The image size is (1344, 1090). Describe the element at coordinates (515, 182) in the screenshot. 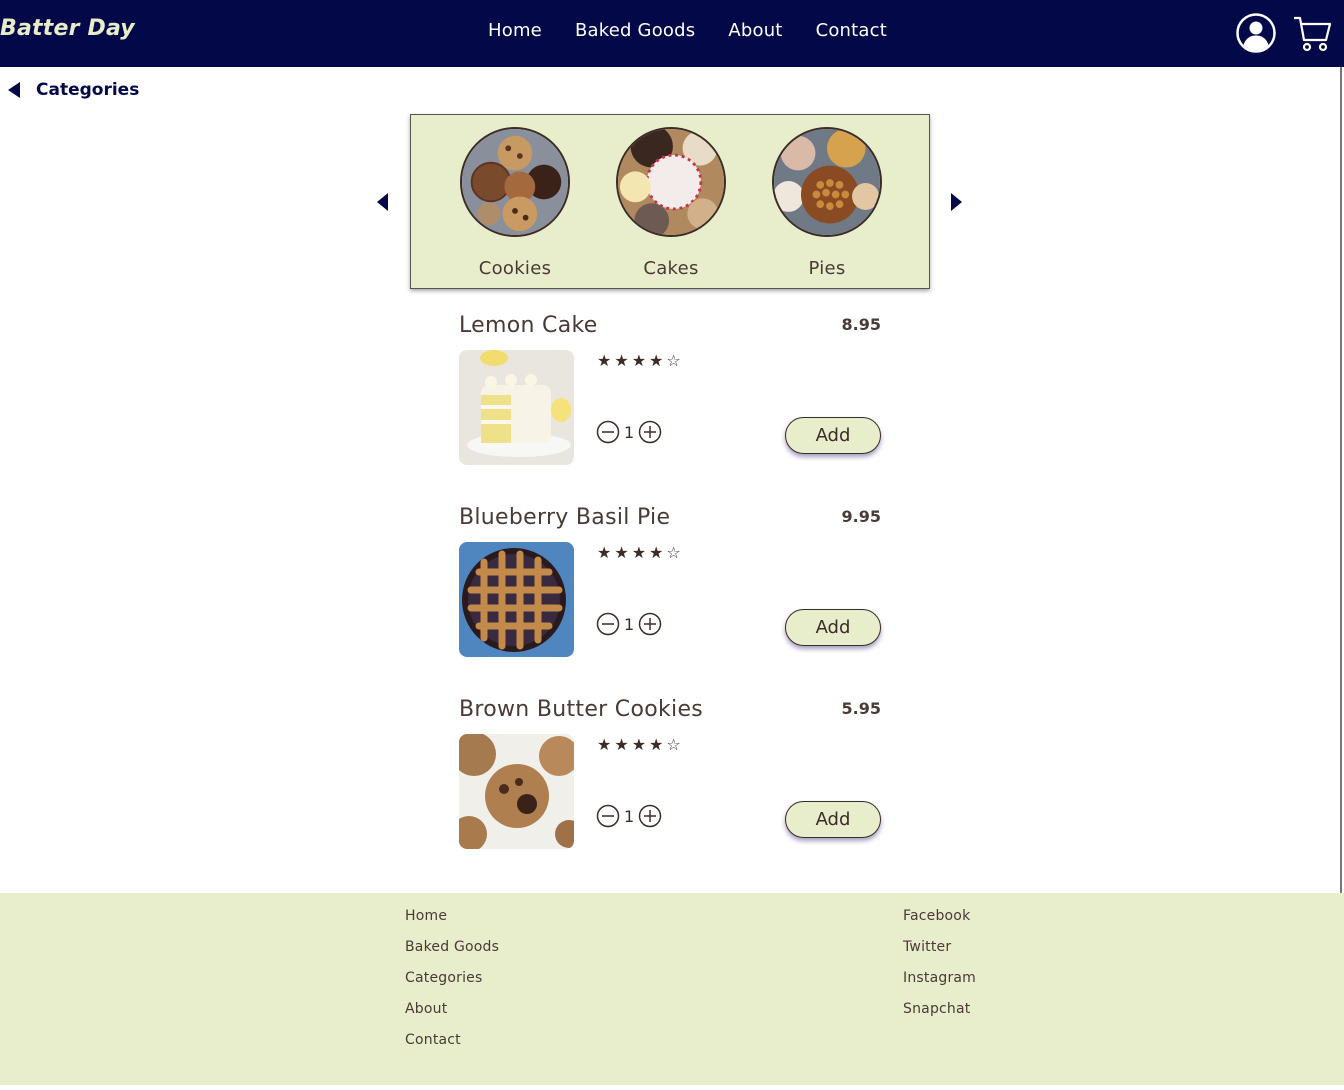

I see `cookies-image` at that location.